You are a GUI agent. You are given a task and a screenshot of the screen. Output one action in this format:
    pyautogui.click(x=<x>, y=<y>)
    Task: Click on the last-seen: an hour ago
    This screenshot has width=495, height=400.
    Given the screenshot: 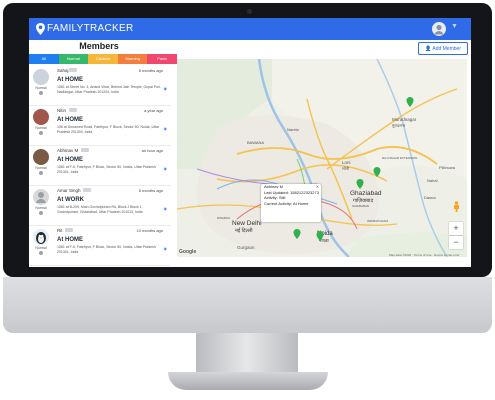 What is the action you would take?
    pyautogui.click(x=152, y=150)
    